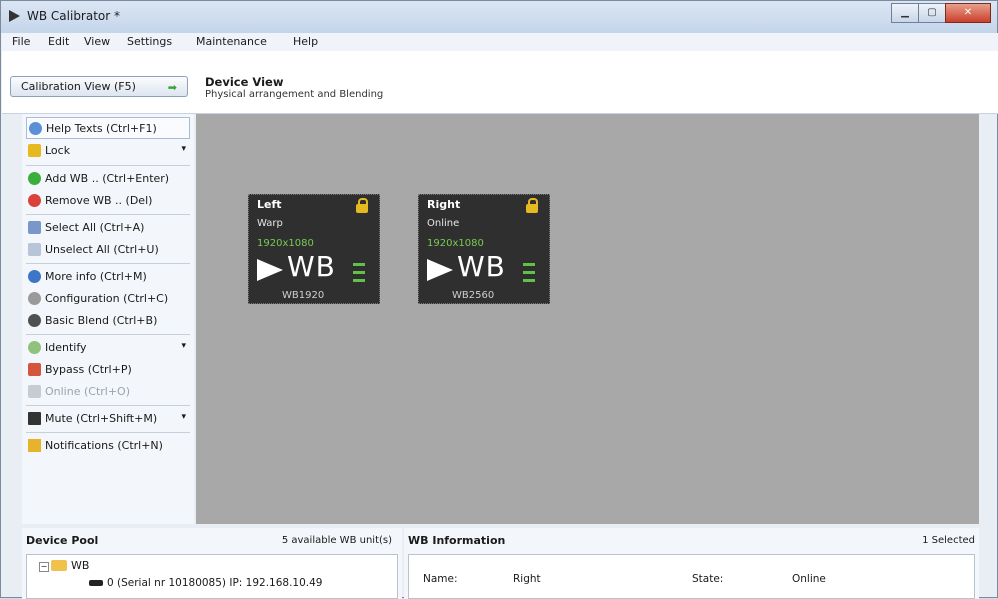 This screenshot has width=998, height=599. I want to click on close-icon: ✕, so click(968, 12).